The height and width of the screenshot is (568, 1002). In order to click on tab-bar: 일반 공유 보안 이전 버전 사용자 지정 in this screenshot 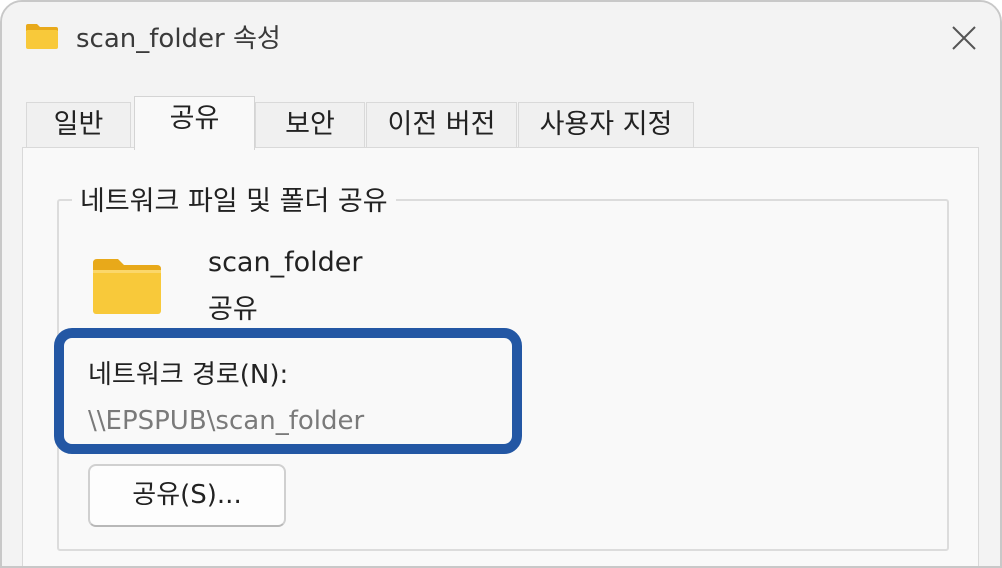, I will do `click(502, 123)`.